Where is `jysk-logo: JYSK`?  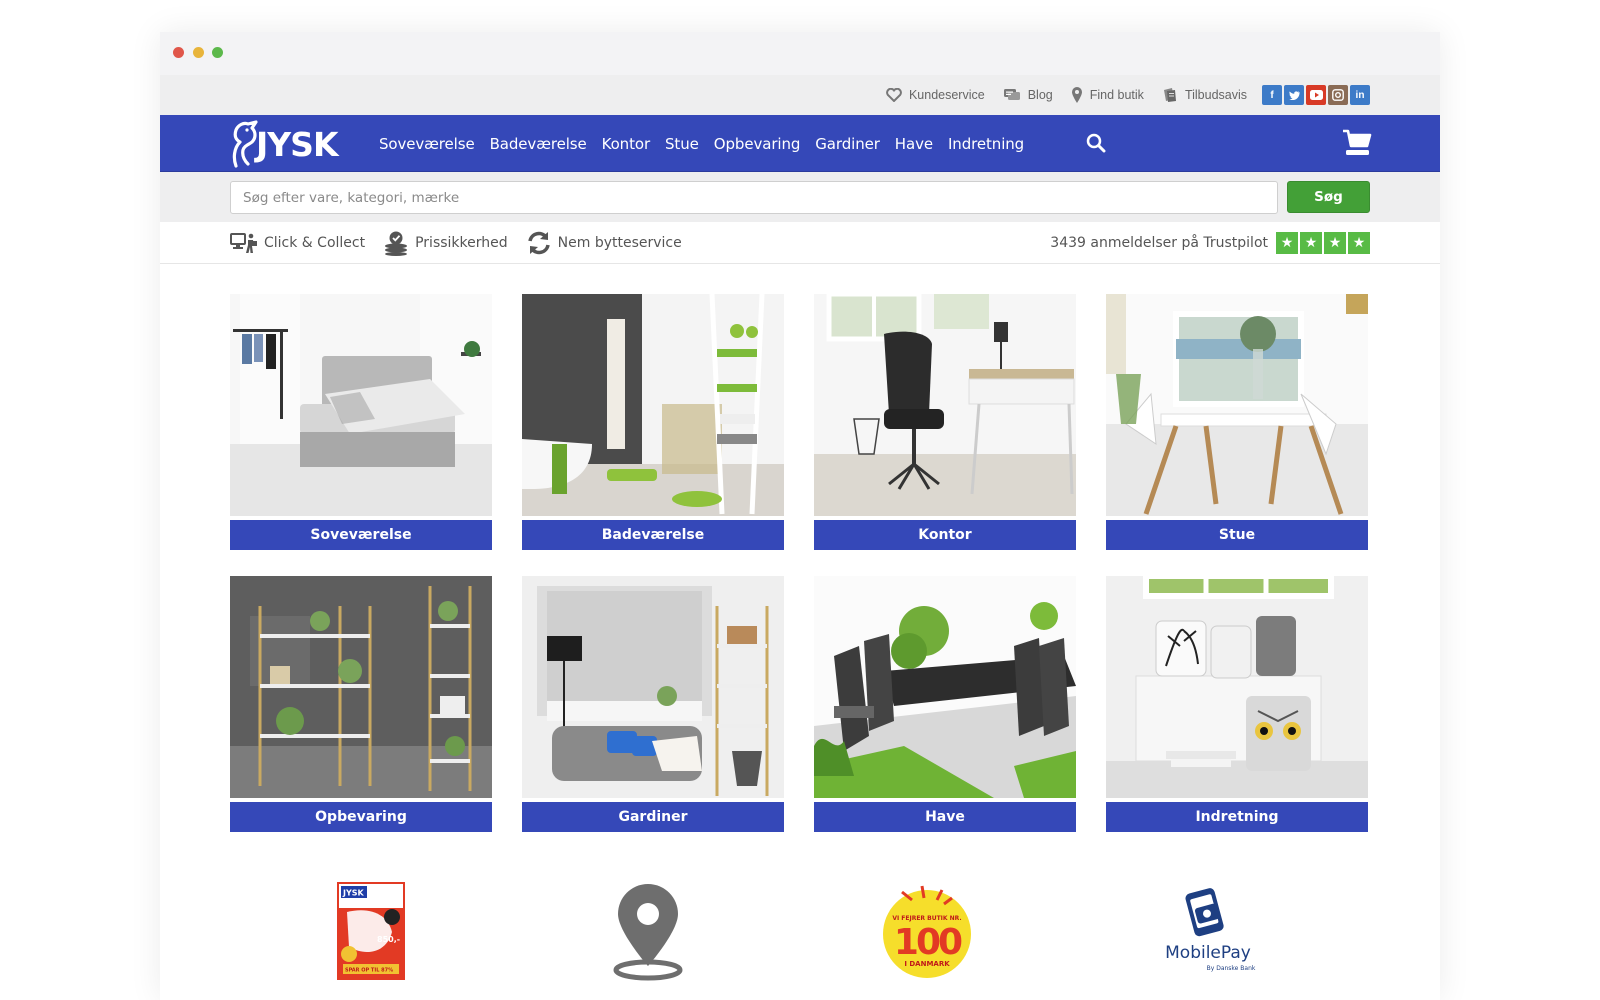 jysk-logo: JYSK is located at coordinates (290, 145).